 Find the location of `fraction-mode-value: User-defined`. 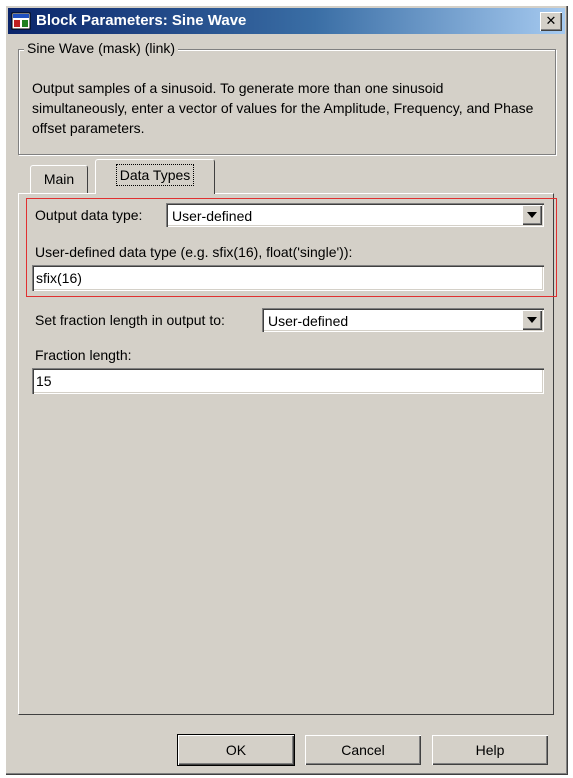

fraction-mode-value: User-defined is located at coordinates (308, 321).